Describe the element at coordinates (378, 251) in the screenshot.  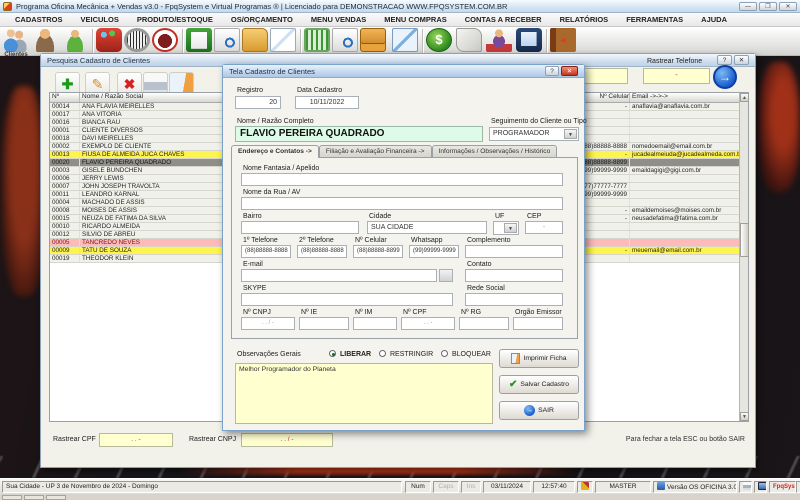
I see `celular-input: (88)88888-8899` at that location.